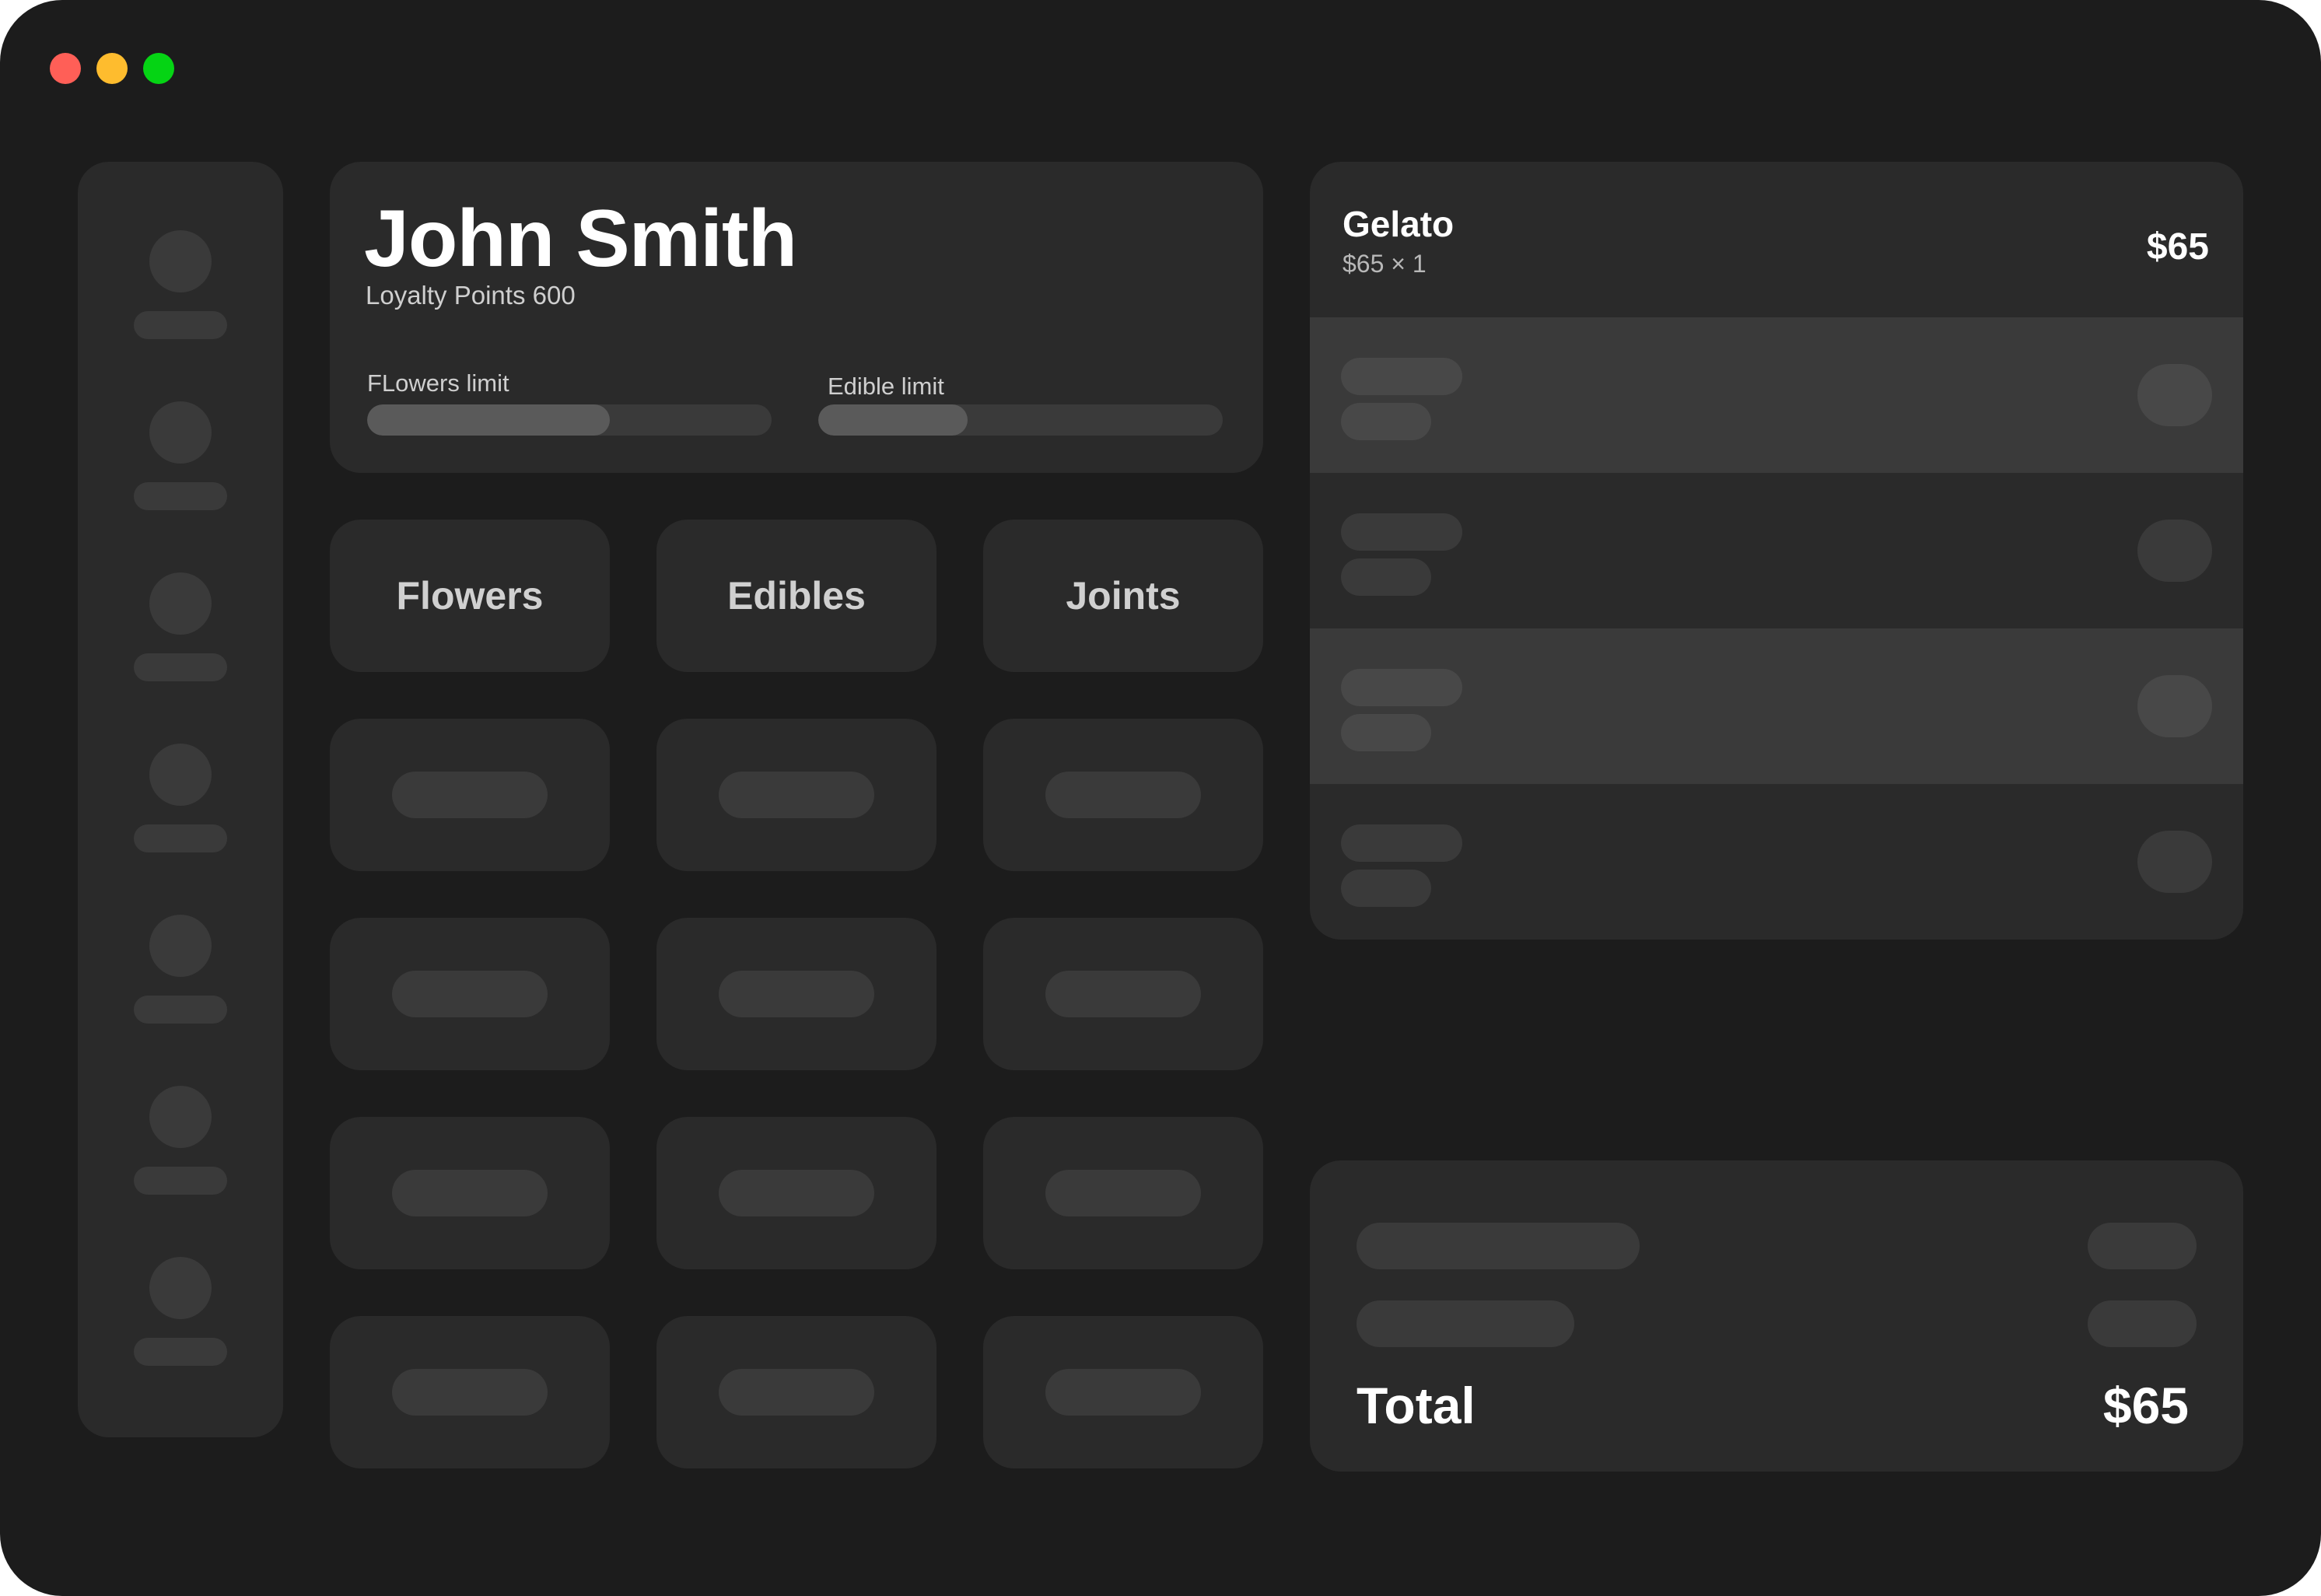 The height and width of the screenshot is (1596, 2321). What do you see at coordinates (2142, 1246) in the screenshot?
I see `subtotal-value-placeholder` at bounding box center [2142, 1246].